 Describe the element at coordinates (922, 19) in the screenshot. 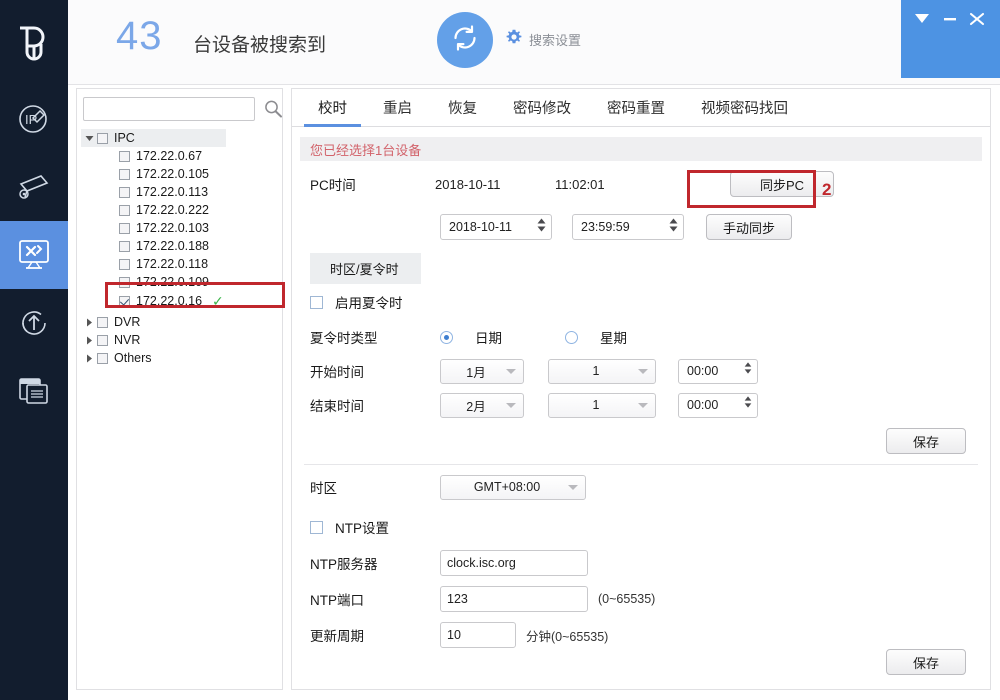

I see `collapse-button` at that location.